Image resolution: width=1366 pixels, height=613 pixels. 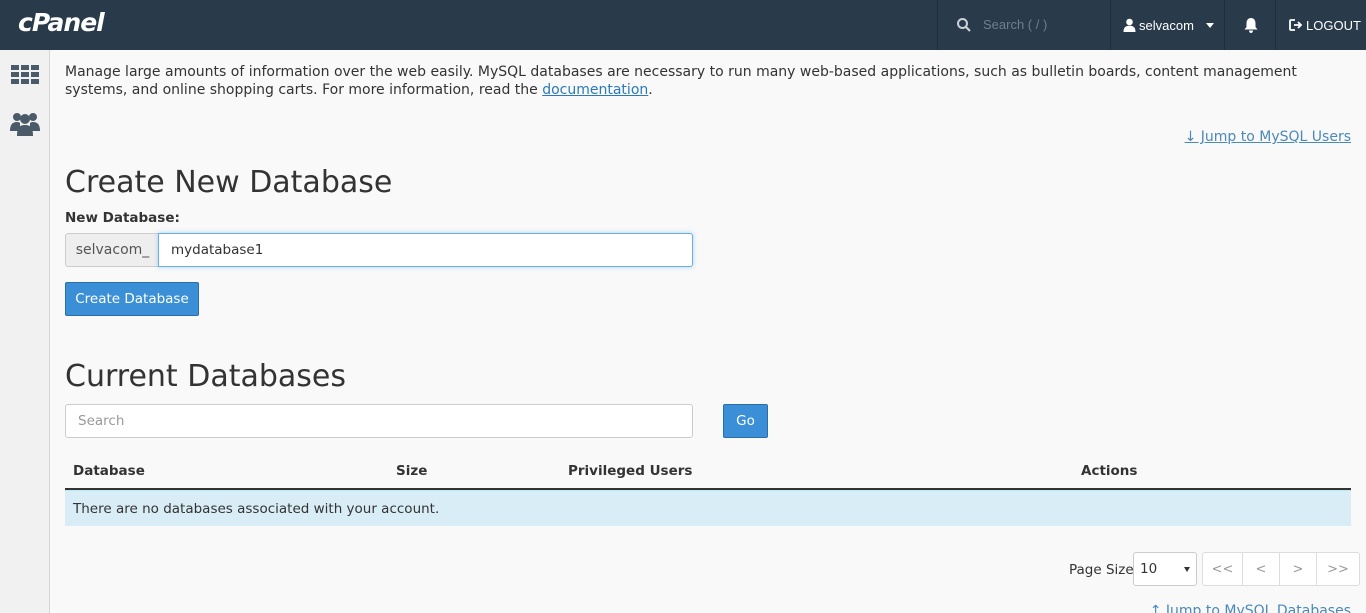 I want to click on logout-icon, so click(x=1296, y=25).